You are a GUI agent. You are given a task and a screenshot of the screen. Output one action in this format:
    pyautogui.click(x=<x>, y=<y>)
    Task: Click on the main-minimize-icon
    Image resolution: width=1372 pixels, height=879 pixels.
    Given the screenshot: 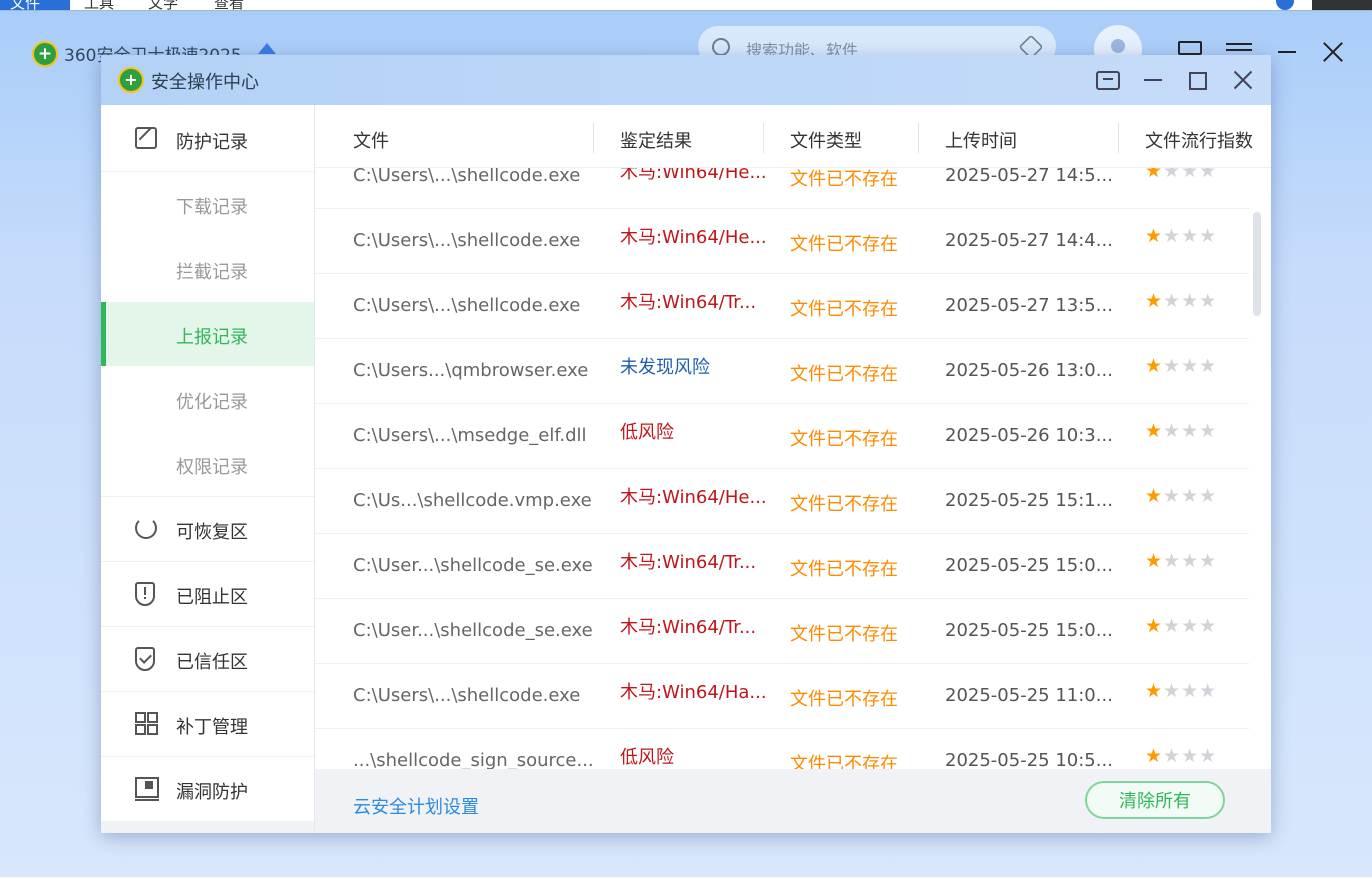 What is the action you would take?
    pyautogui.click(x=1287, y=52)
    